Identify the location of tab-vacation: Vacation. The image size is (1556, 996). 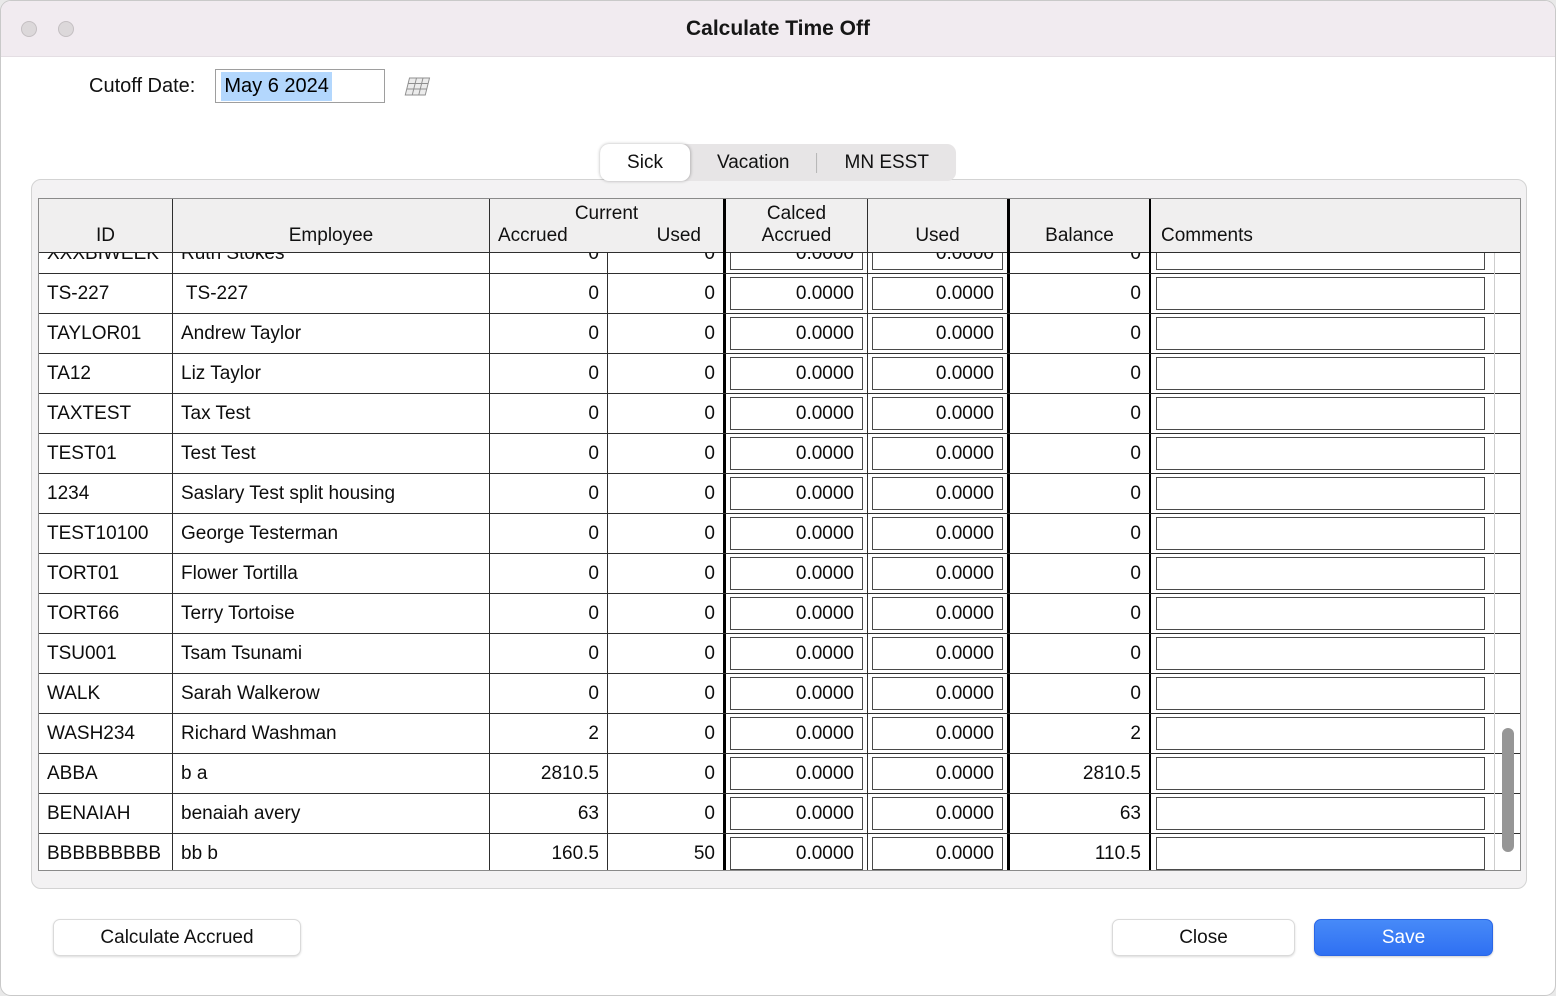
(753, 162).